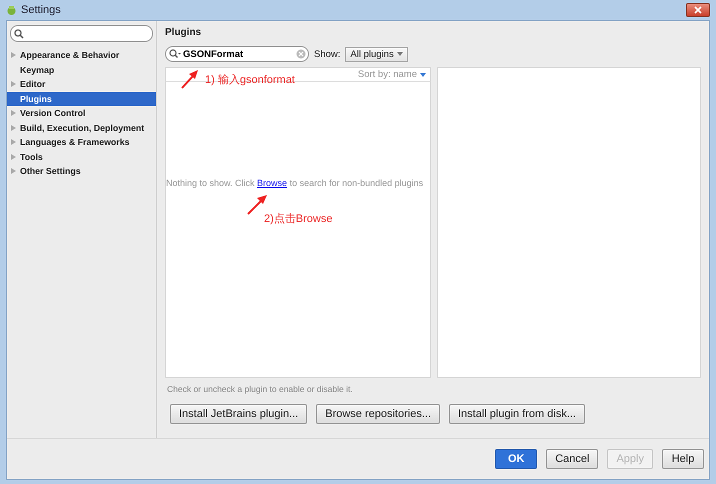 This screenshot has width=716, height=484. I want to click on show-dropdown: All plugins, so click(376, 54).